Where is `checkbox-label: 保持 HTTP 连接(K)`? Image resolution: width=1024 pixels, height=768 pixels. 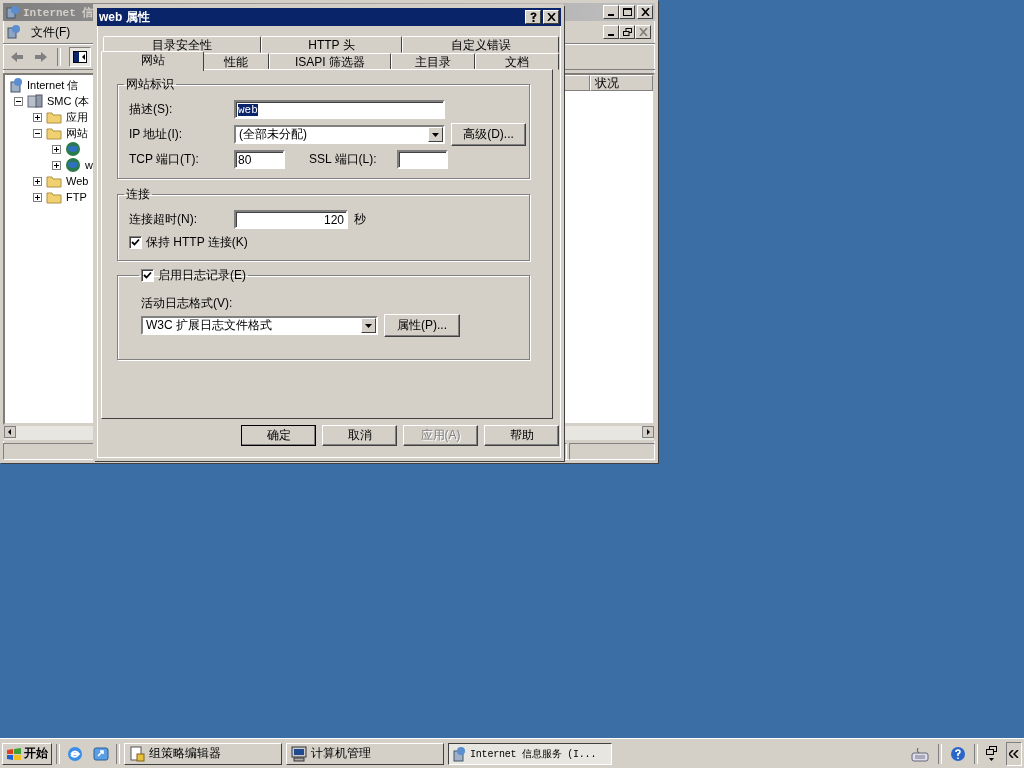
checkbox-label: 保持 HTTP 连接(K) is located at coordinates (197, 242).